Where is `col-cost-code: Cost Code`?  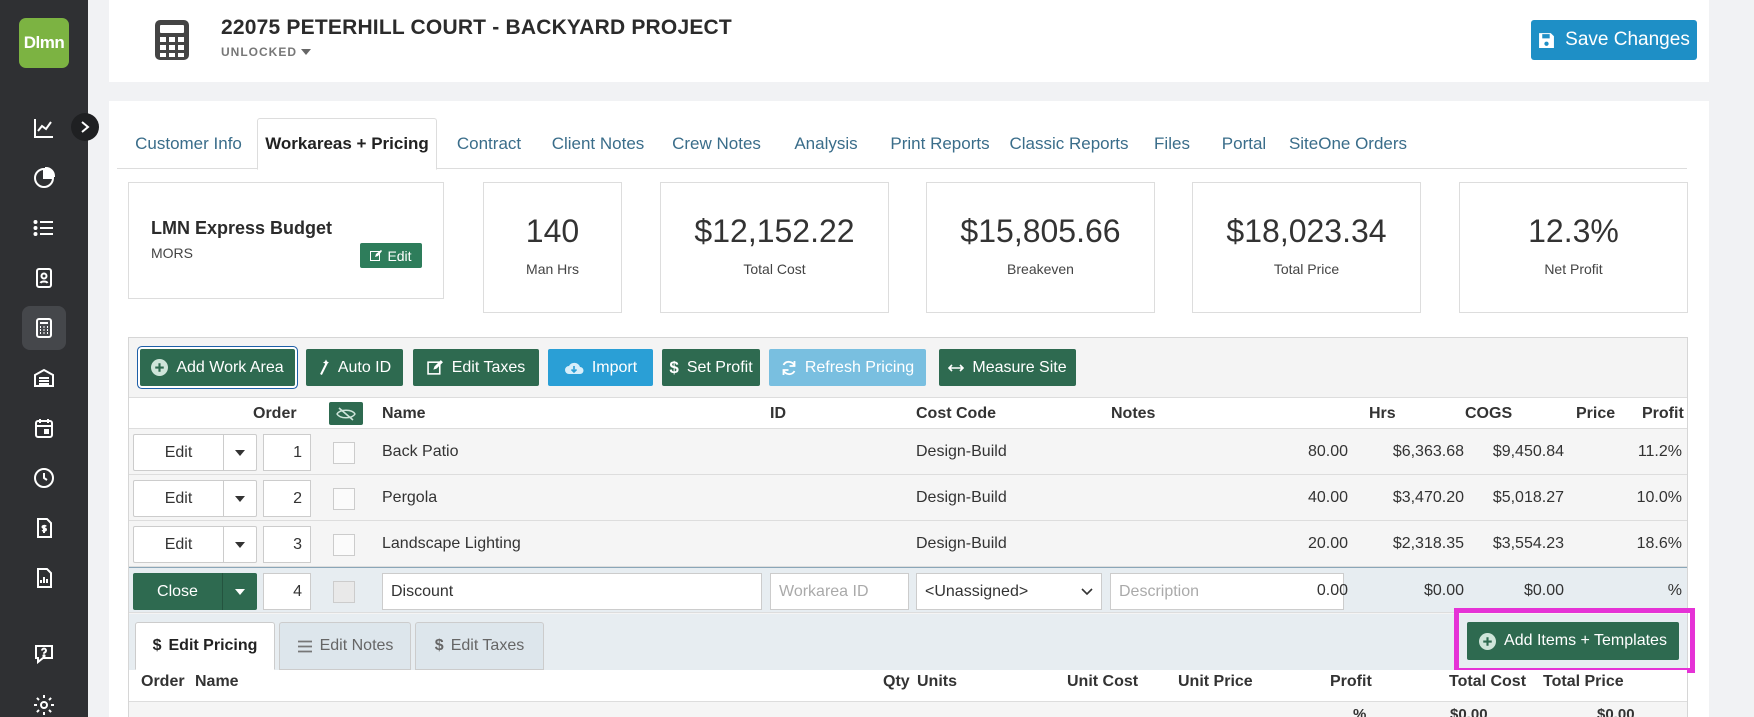 col-cost-code: Cost Code is located at coordinates (956, 413).